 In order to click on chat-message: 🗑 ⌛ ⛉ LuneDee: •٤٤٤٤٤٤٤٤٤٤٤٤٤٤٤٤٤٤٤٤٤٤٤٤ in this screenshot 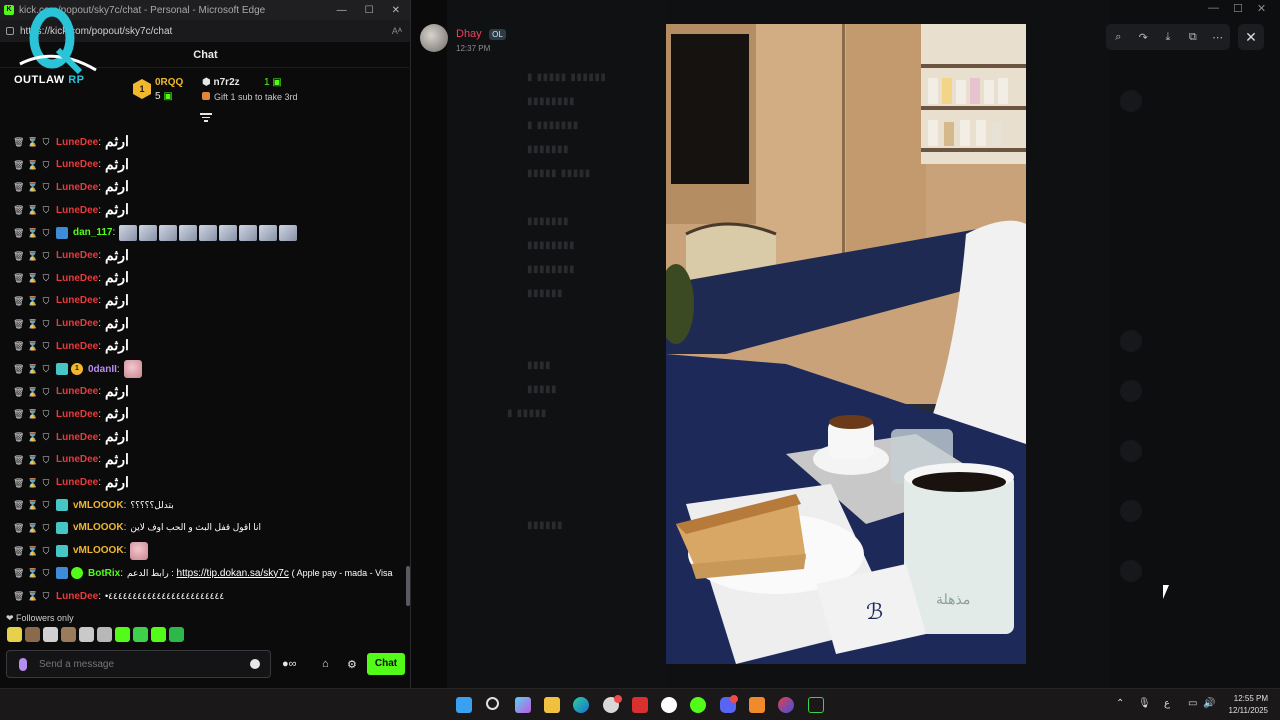, I will do `click(203, 596)`.